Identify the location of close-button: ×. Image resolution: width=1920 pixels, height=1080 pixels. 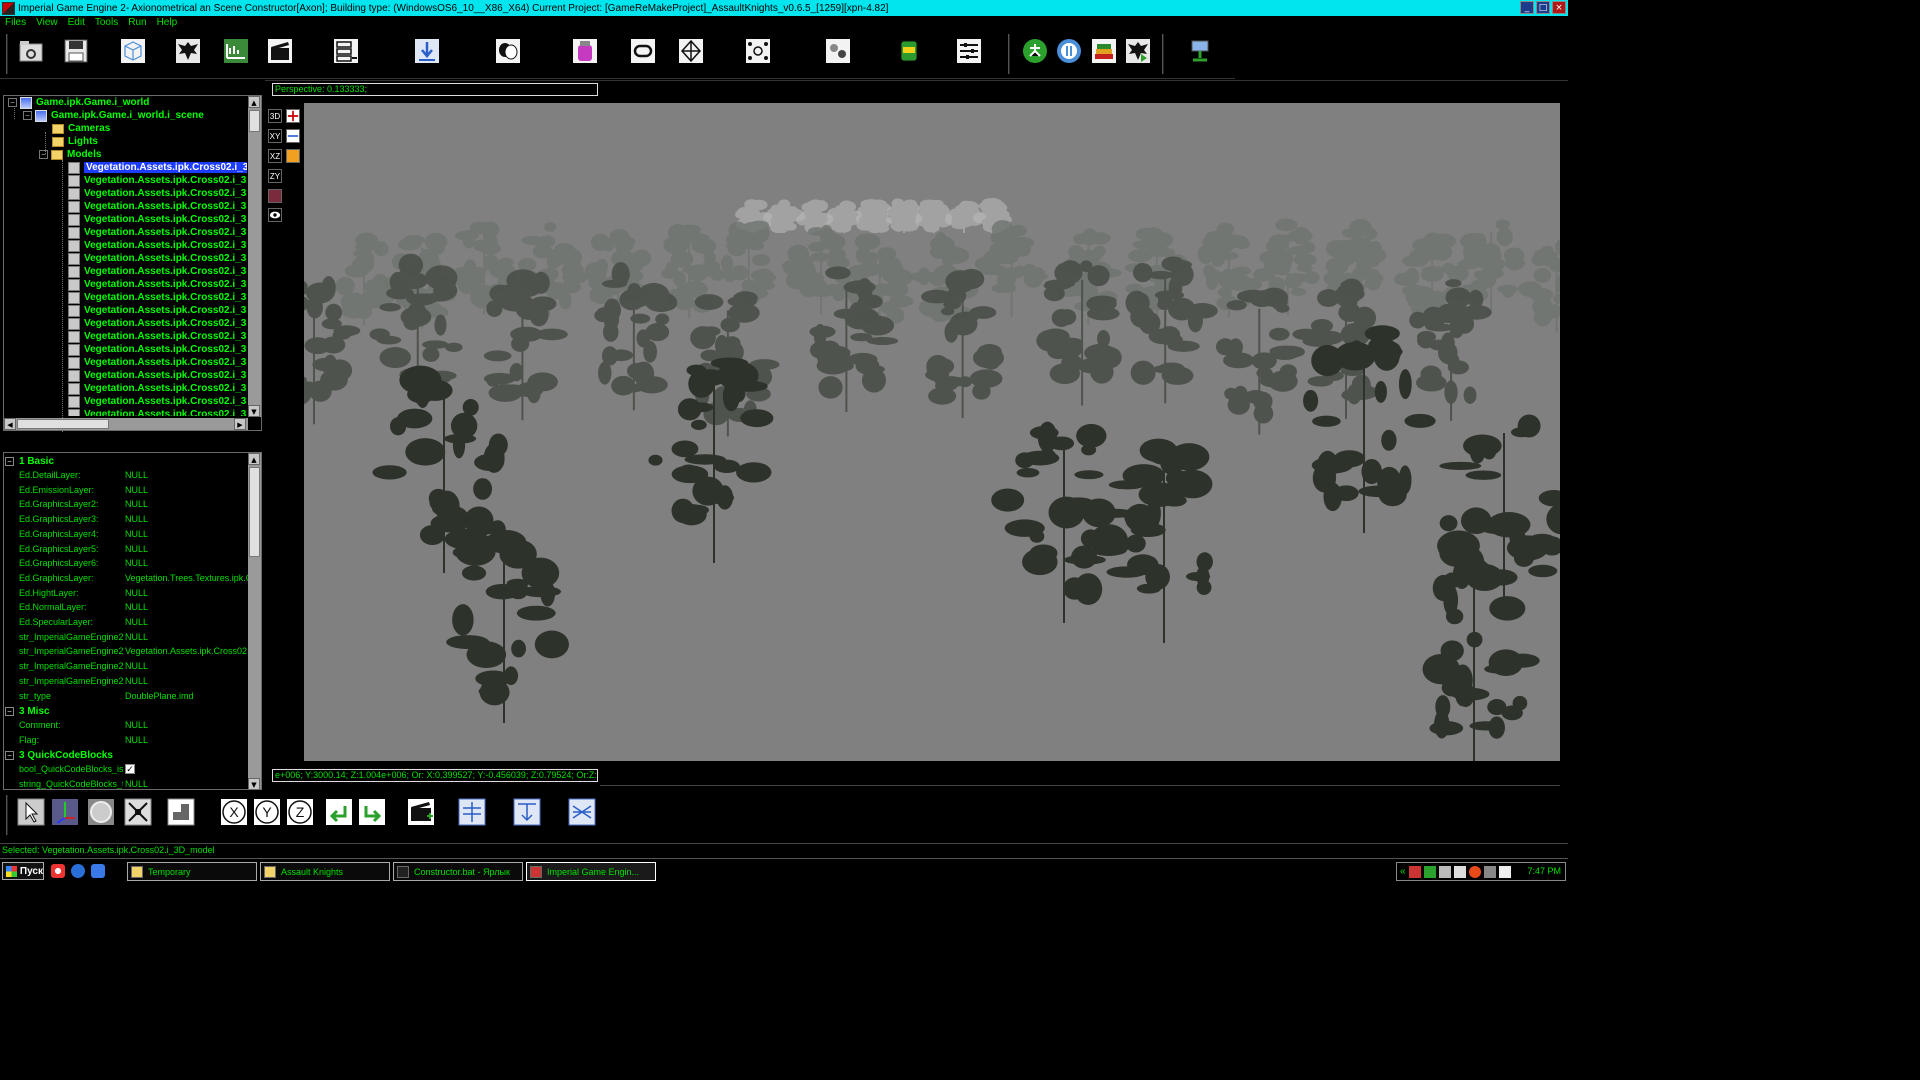
(1559, 7).